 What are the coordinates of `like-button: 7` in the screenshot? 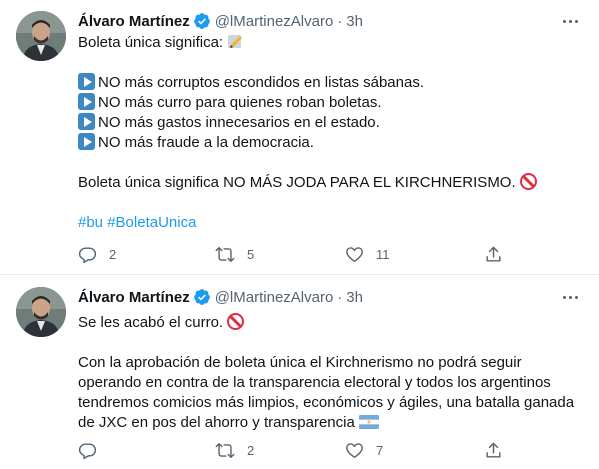 It's located at (364, 450).